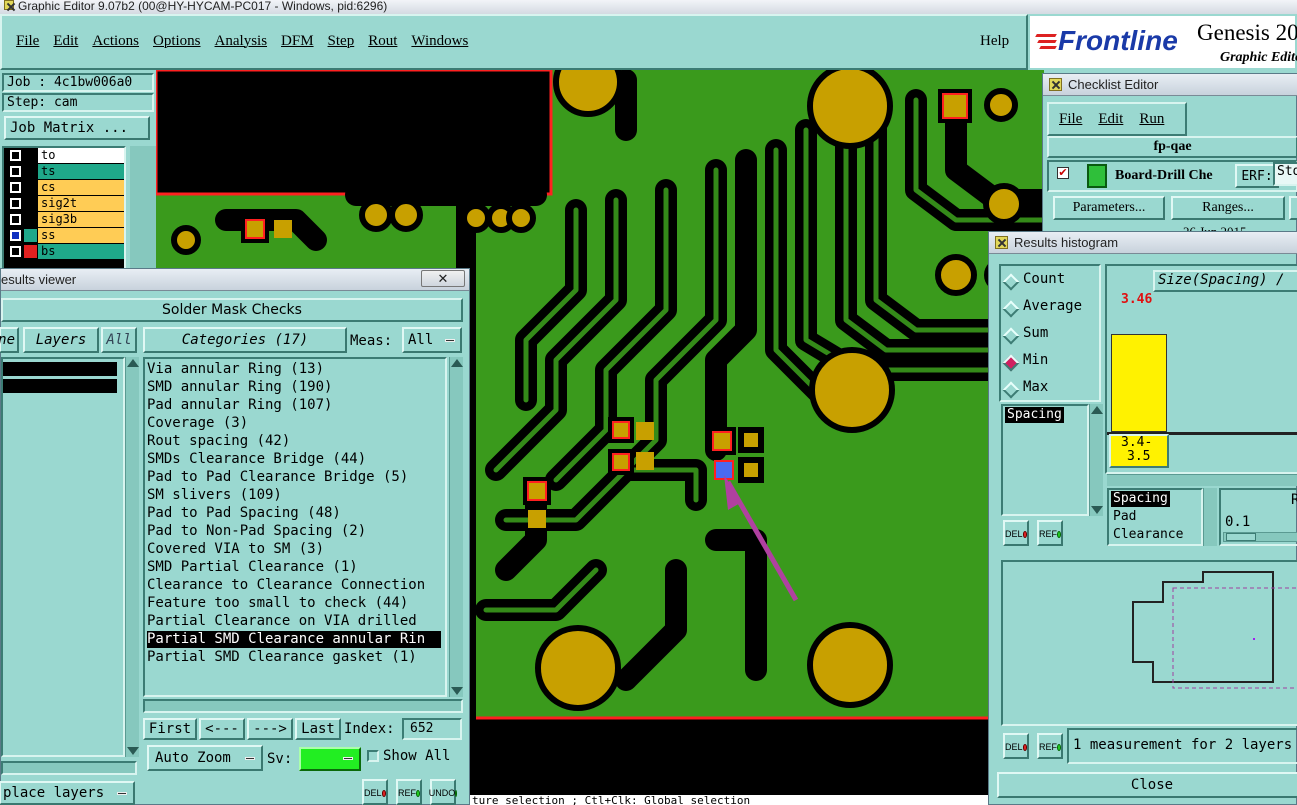  I want to click on layers-hscroll, so click(69, 768).